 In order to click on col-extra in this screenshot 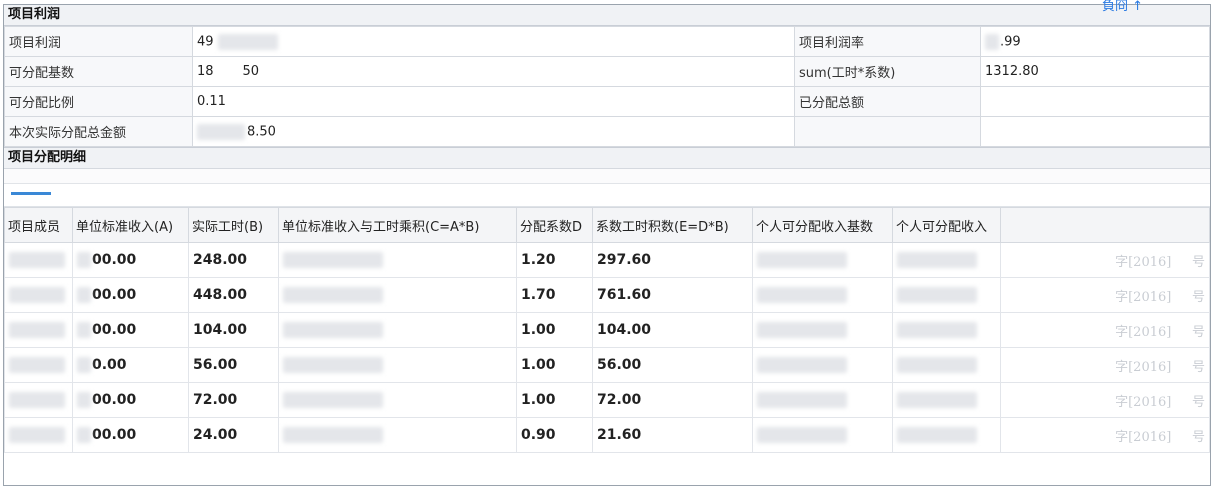, I will do `click(1105, 225)`.